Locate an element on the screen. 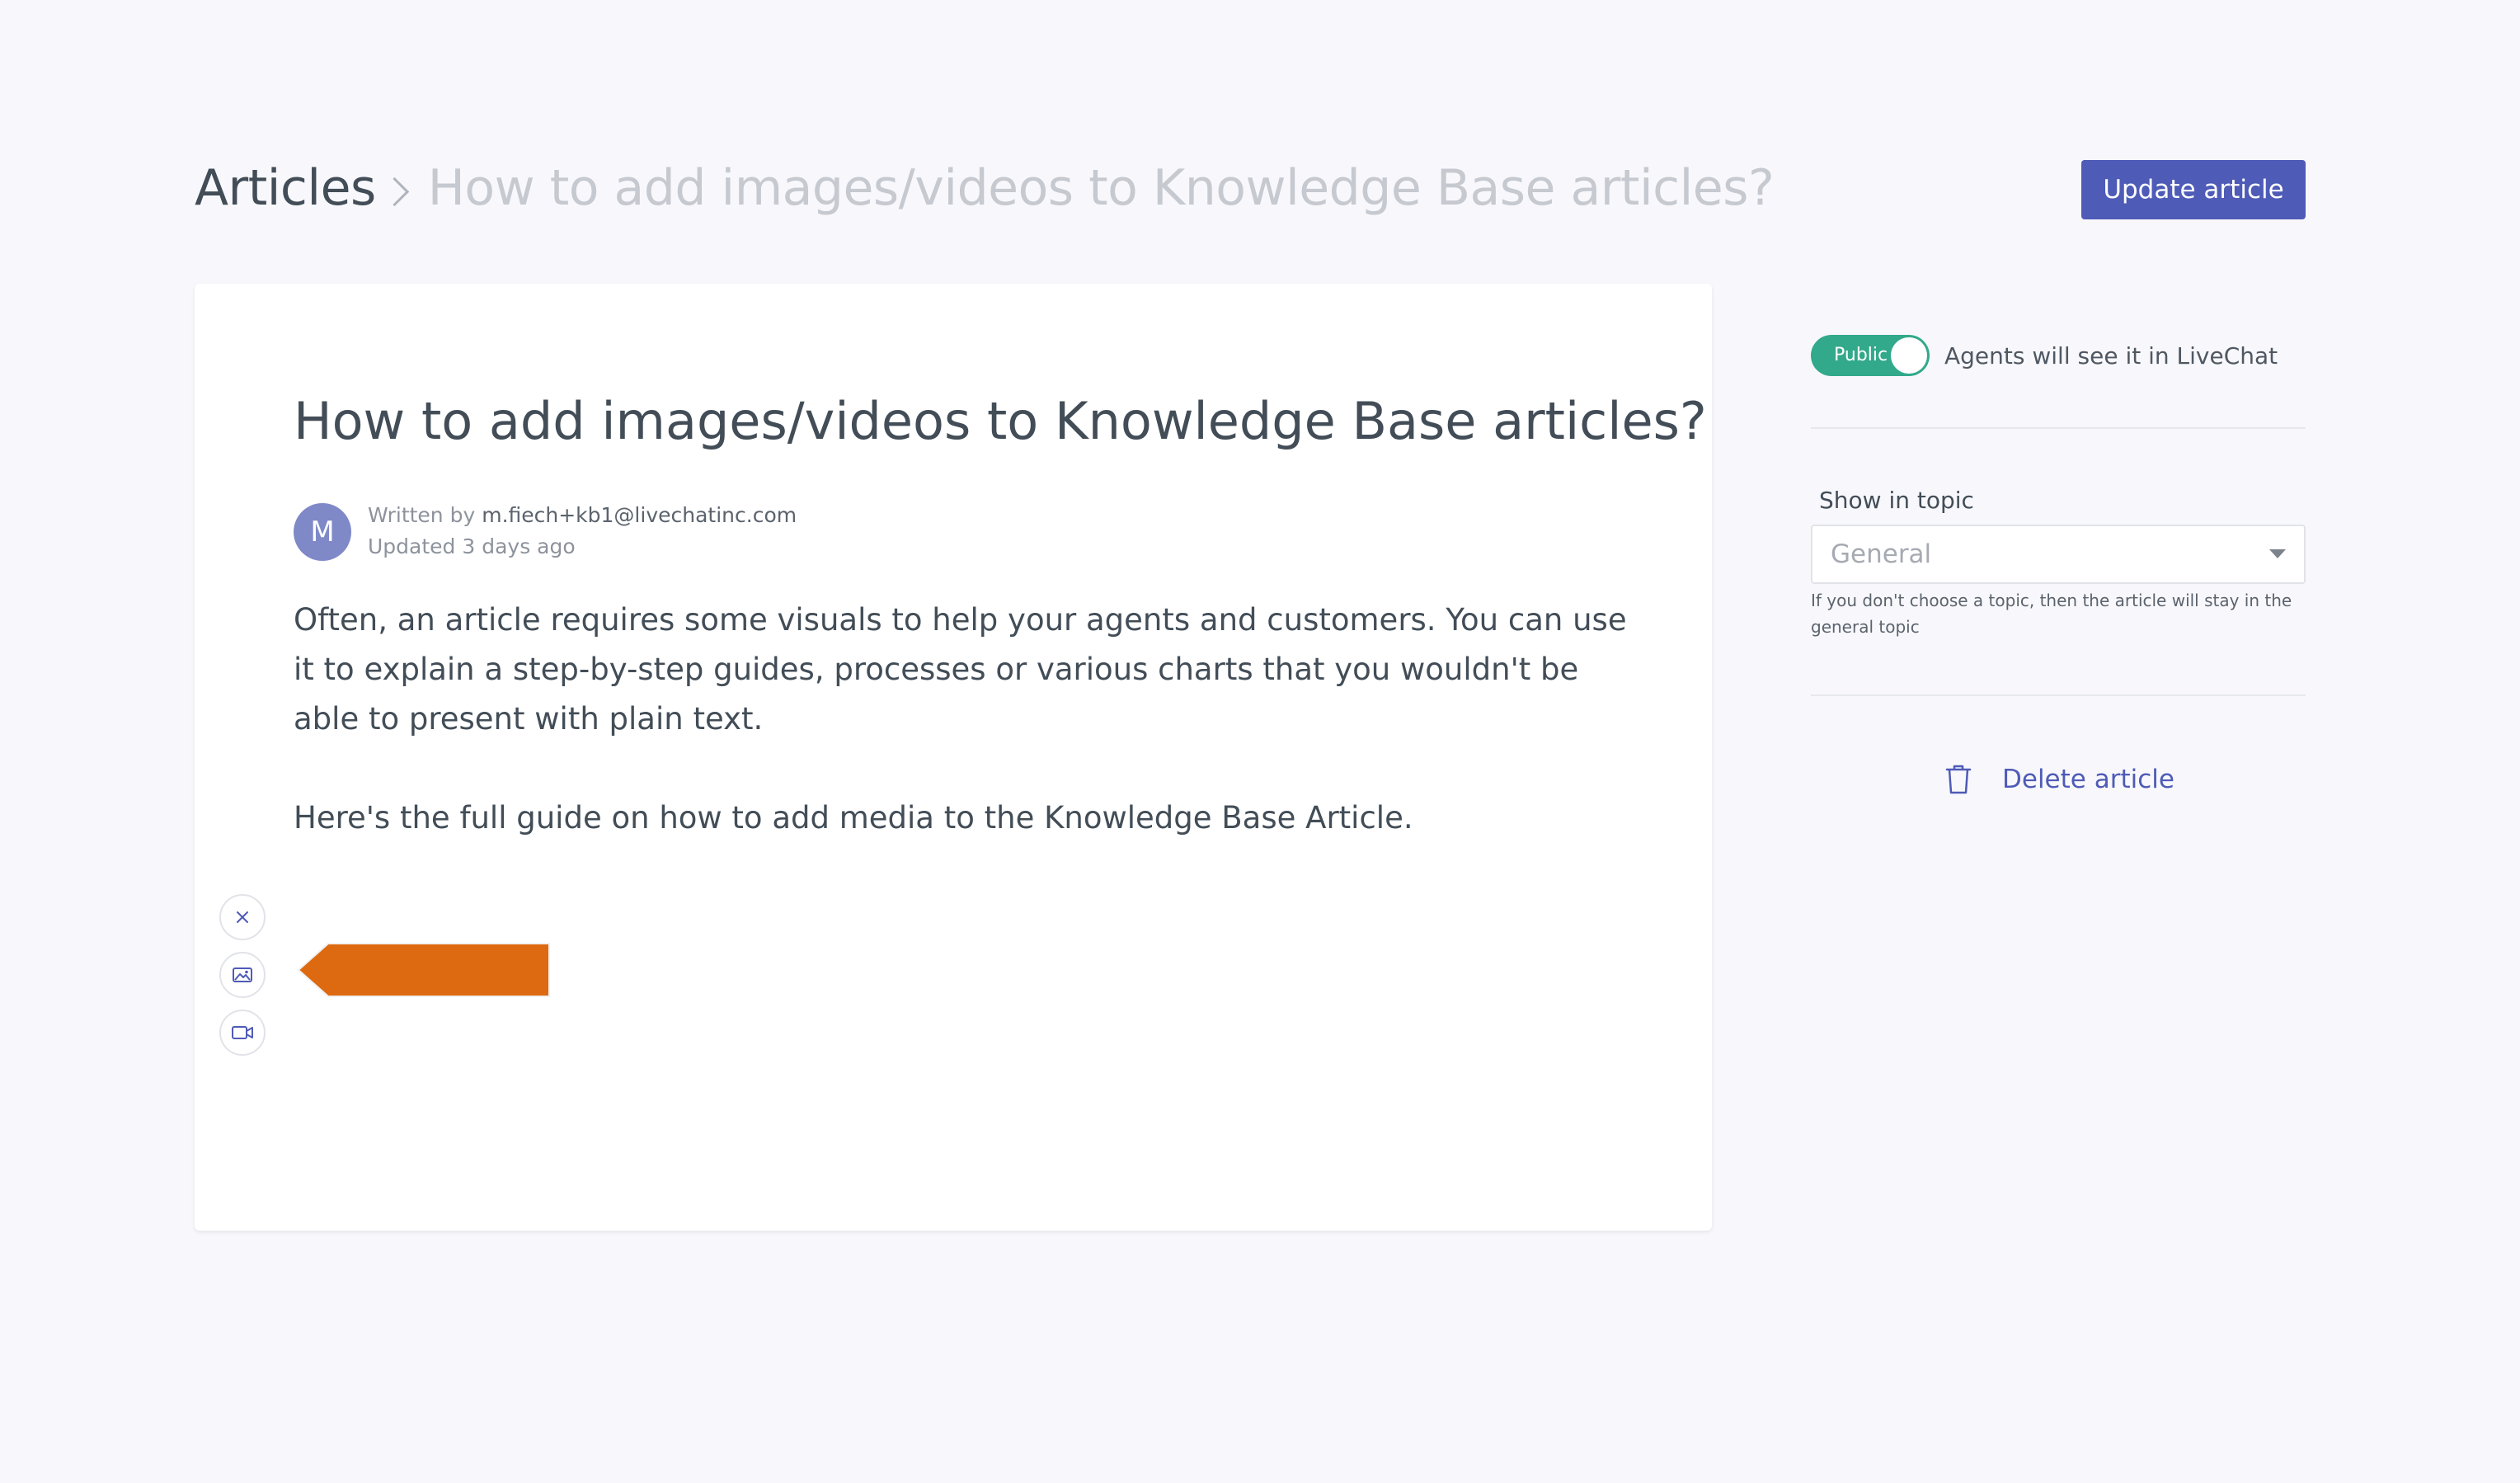  annotation-arrow-icon is located at coordinates (423, 970).